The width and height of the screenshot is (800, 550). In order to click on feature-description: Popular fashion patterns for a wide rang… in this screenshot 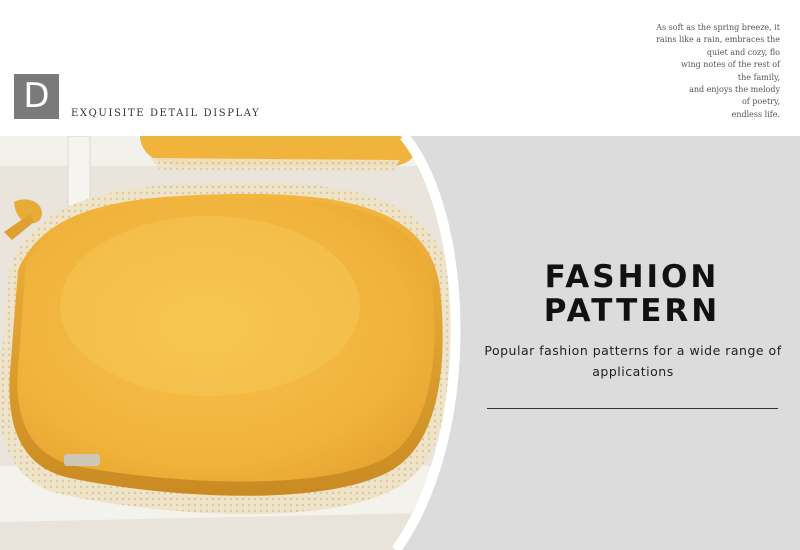, I will do `click(633, 361)`.